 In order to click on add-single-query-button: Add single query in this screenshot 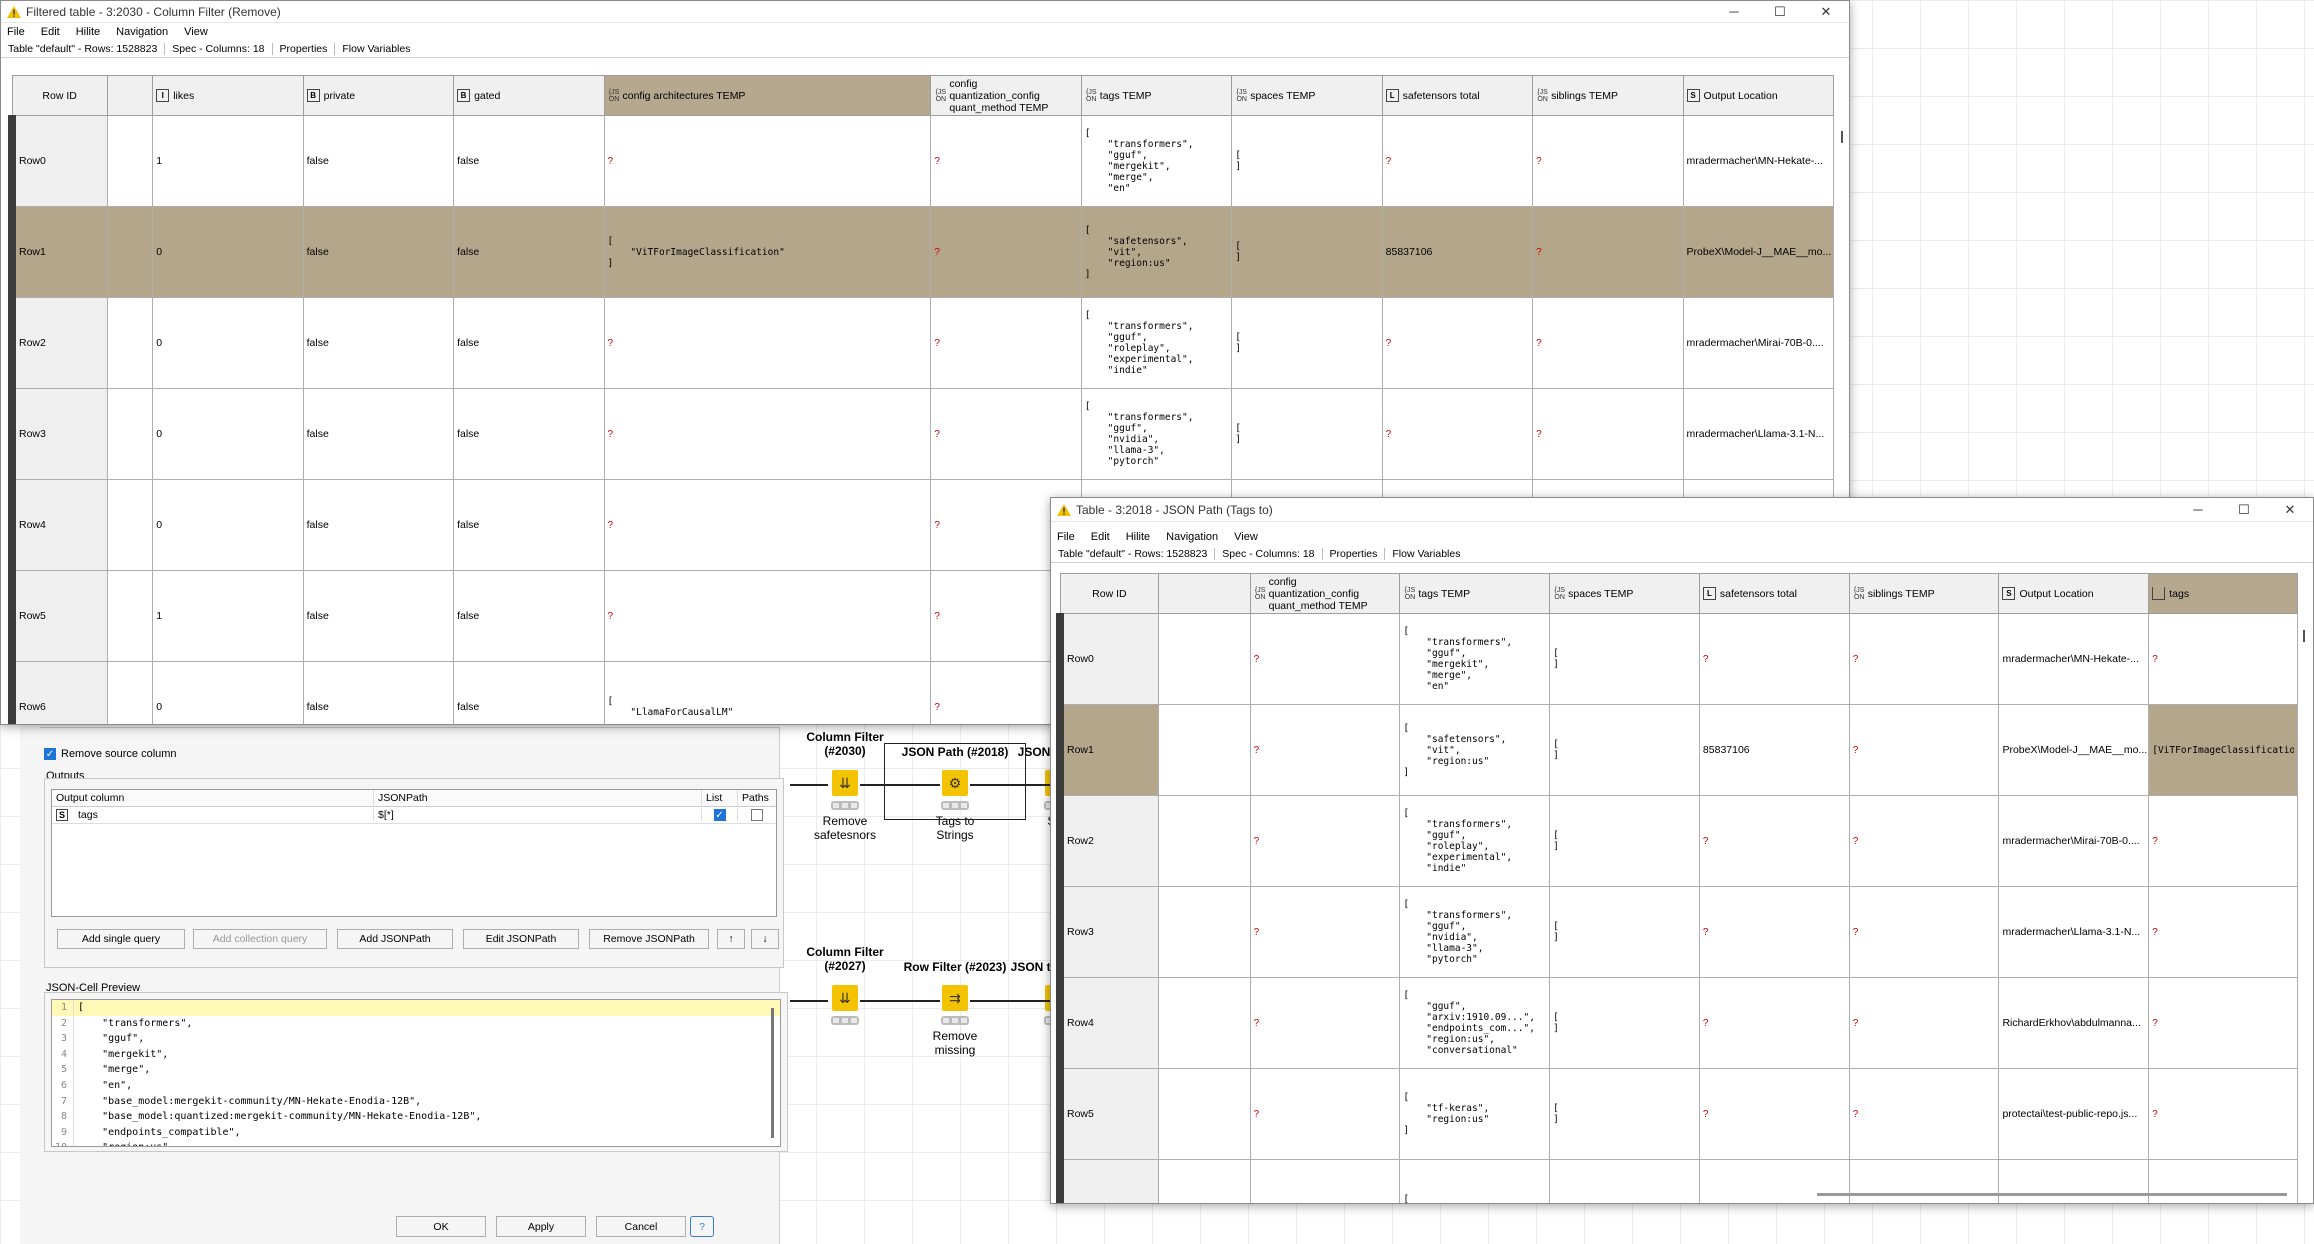, I will do `click(121, 939)`.